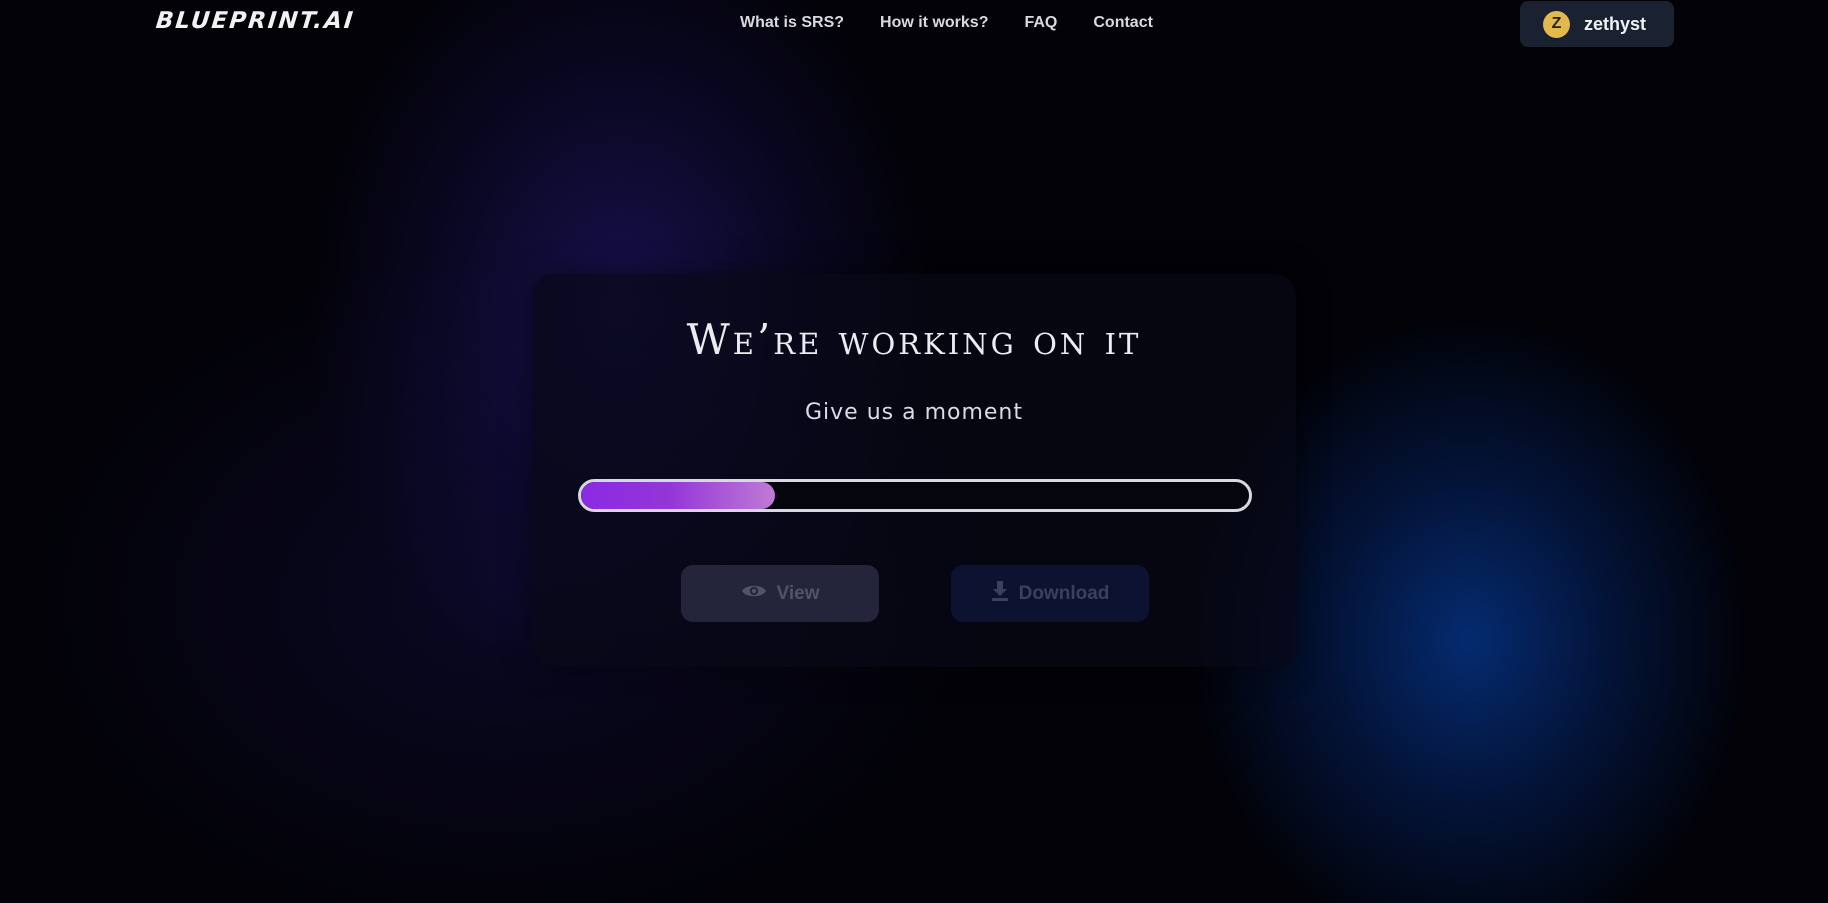 The width and height of the screenshot is (1828, 903). I want to click on brand-logo: BLUEPRINT.AI, so click(255, 21).